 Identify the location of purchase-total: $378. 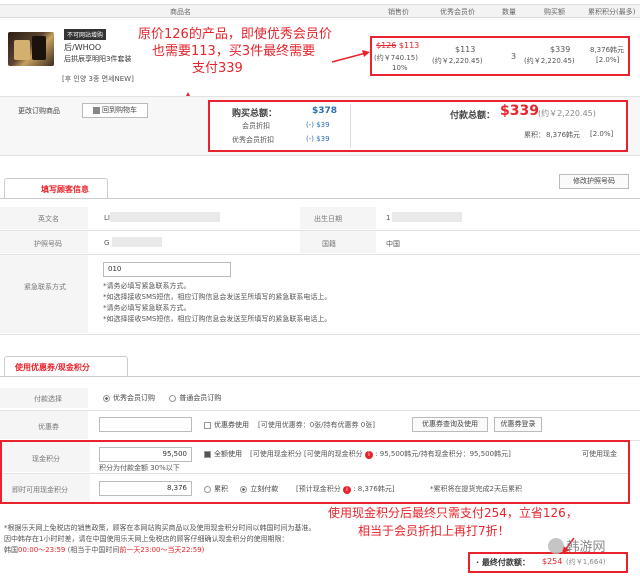
(325, 111).